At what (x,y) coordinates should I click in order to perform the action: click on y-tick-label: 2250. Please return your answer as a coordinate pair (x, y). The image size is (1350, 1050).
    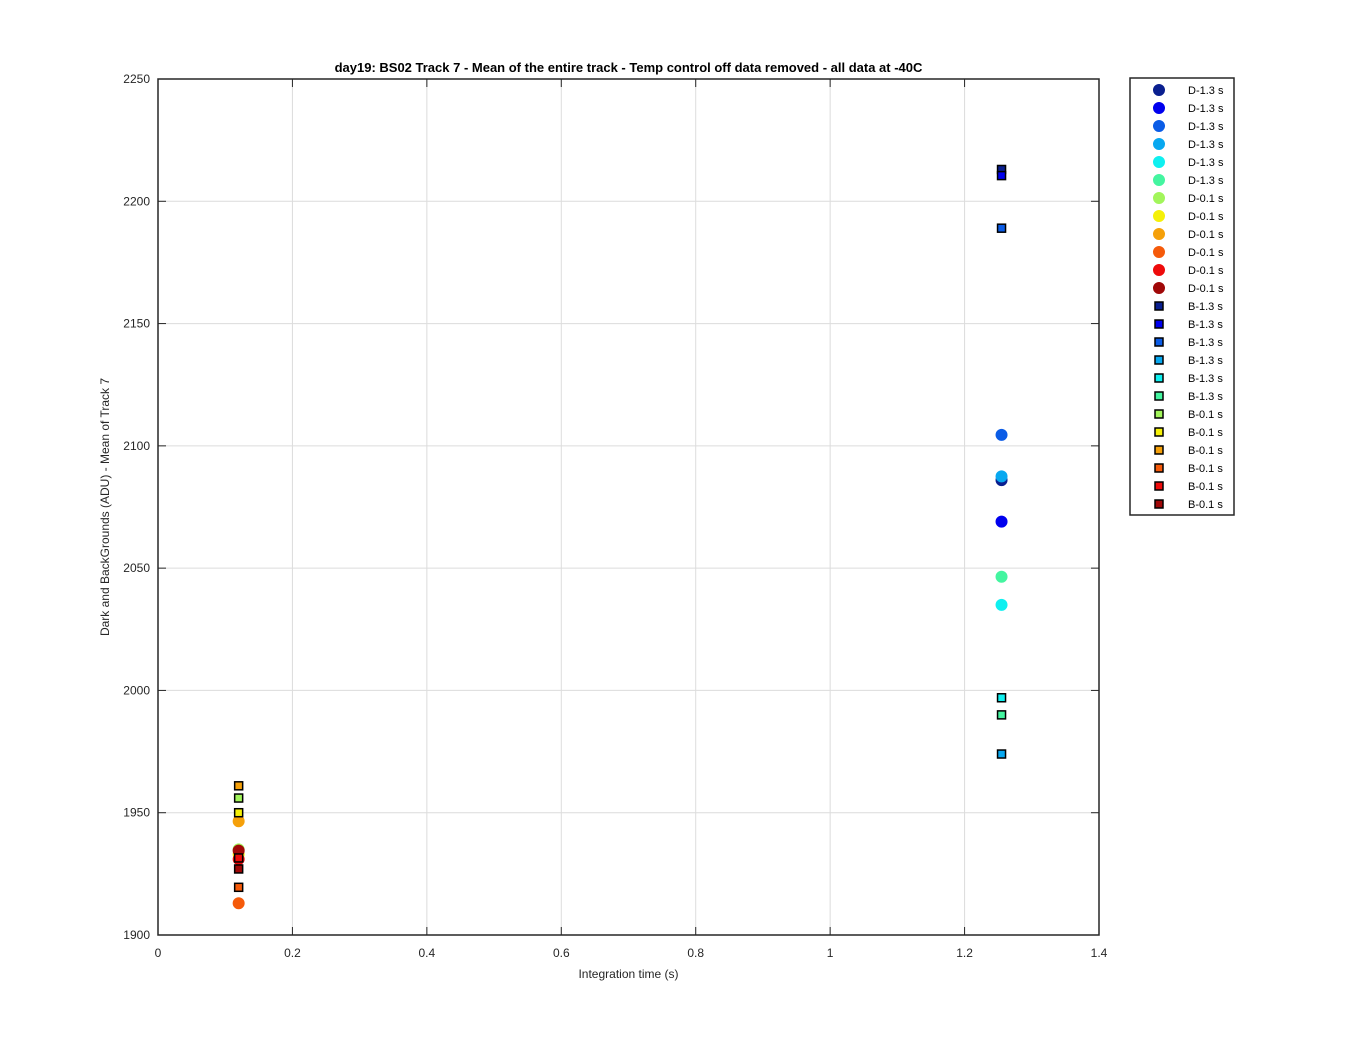
    Looking at the image, I should click on (136, 79).